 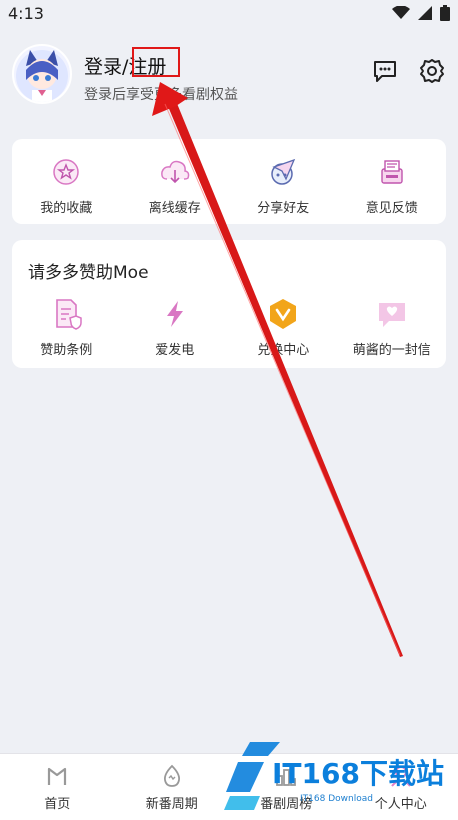 I want to click on quick-action-label: 我的收藏, so click(x=66, y=208).